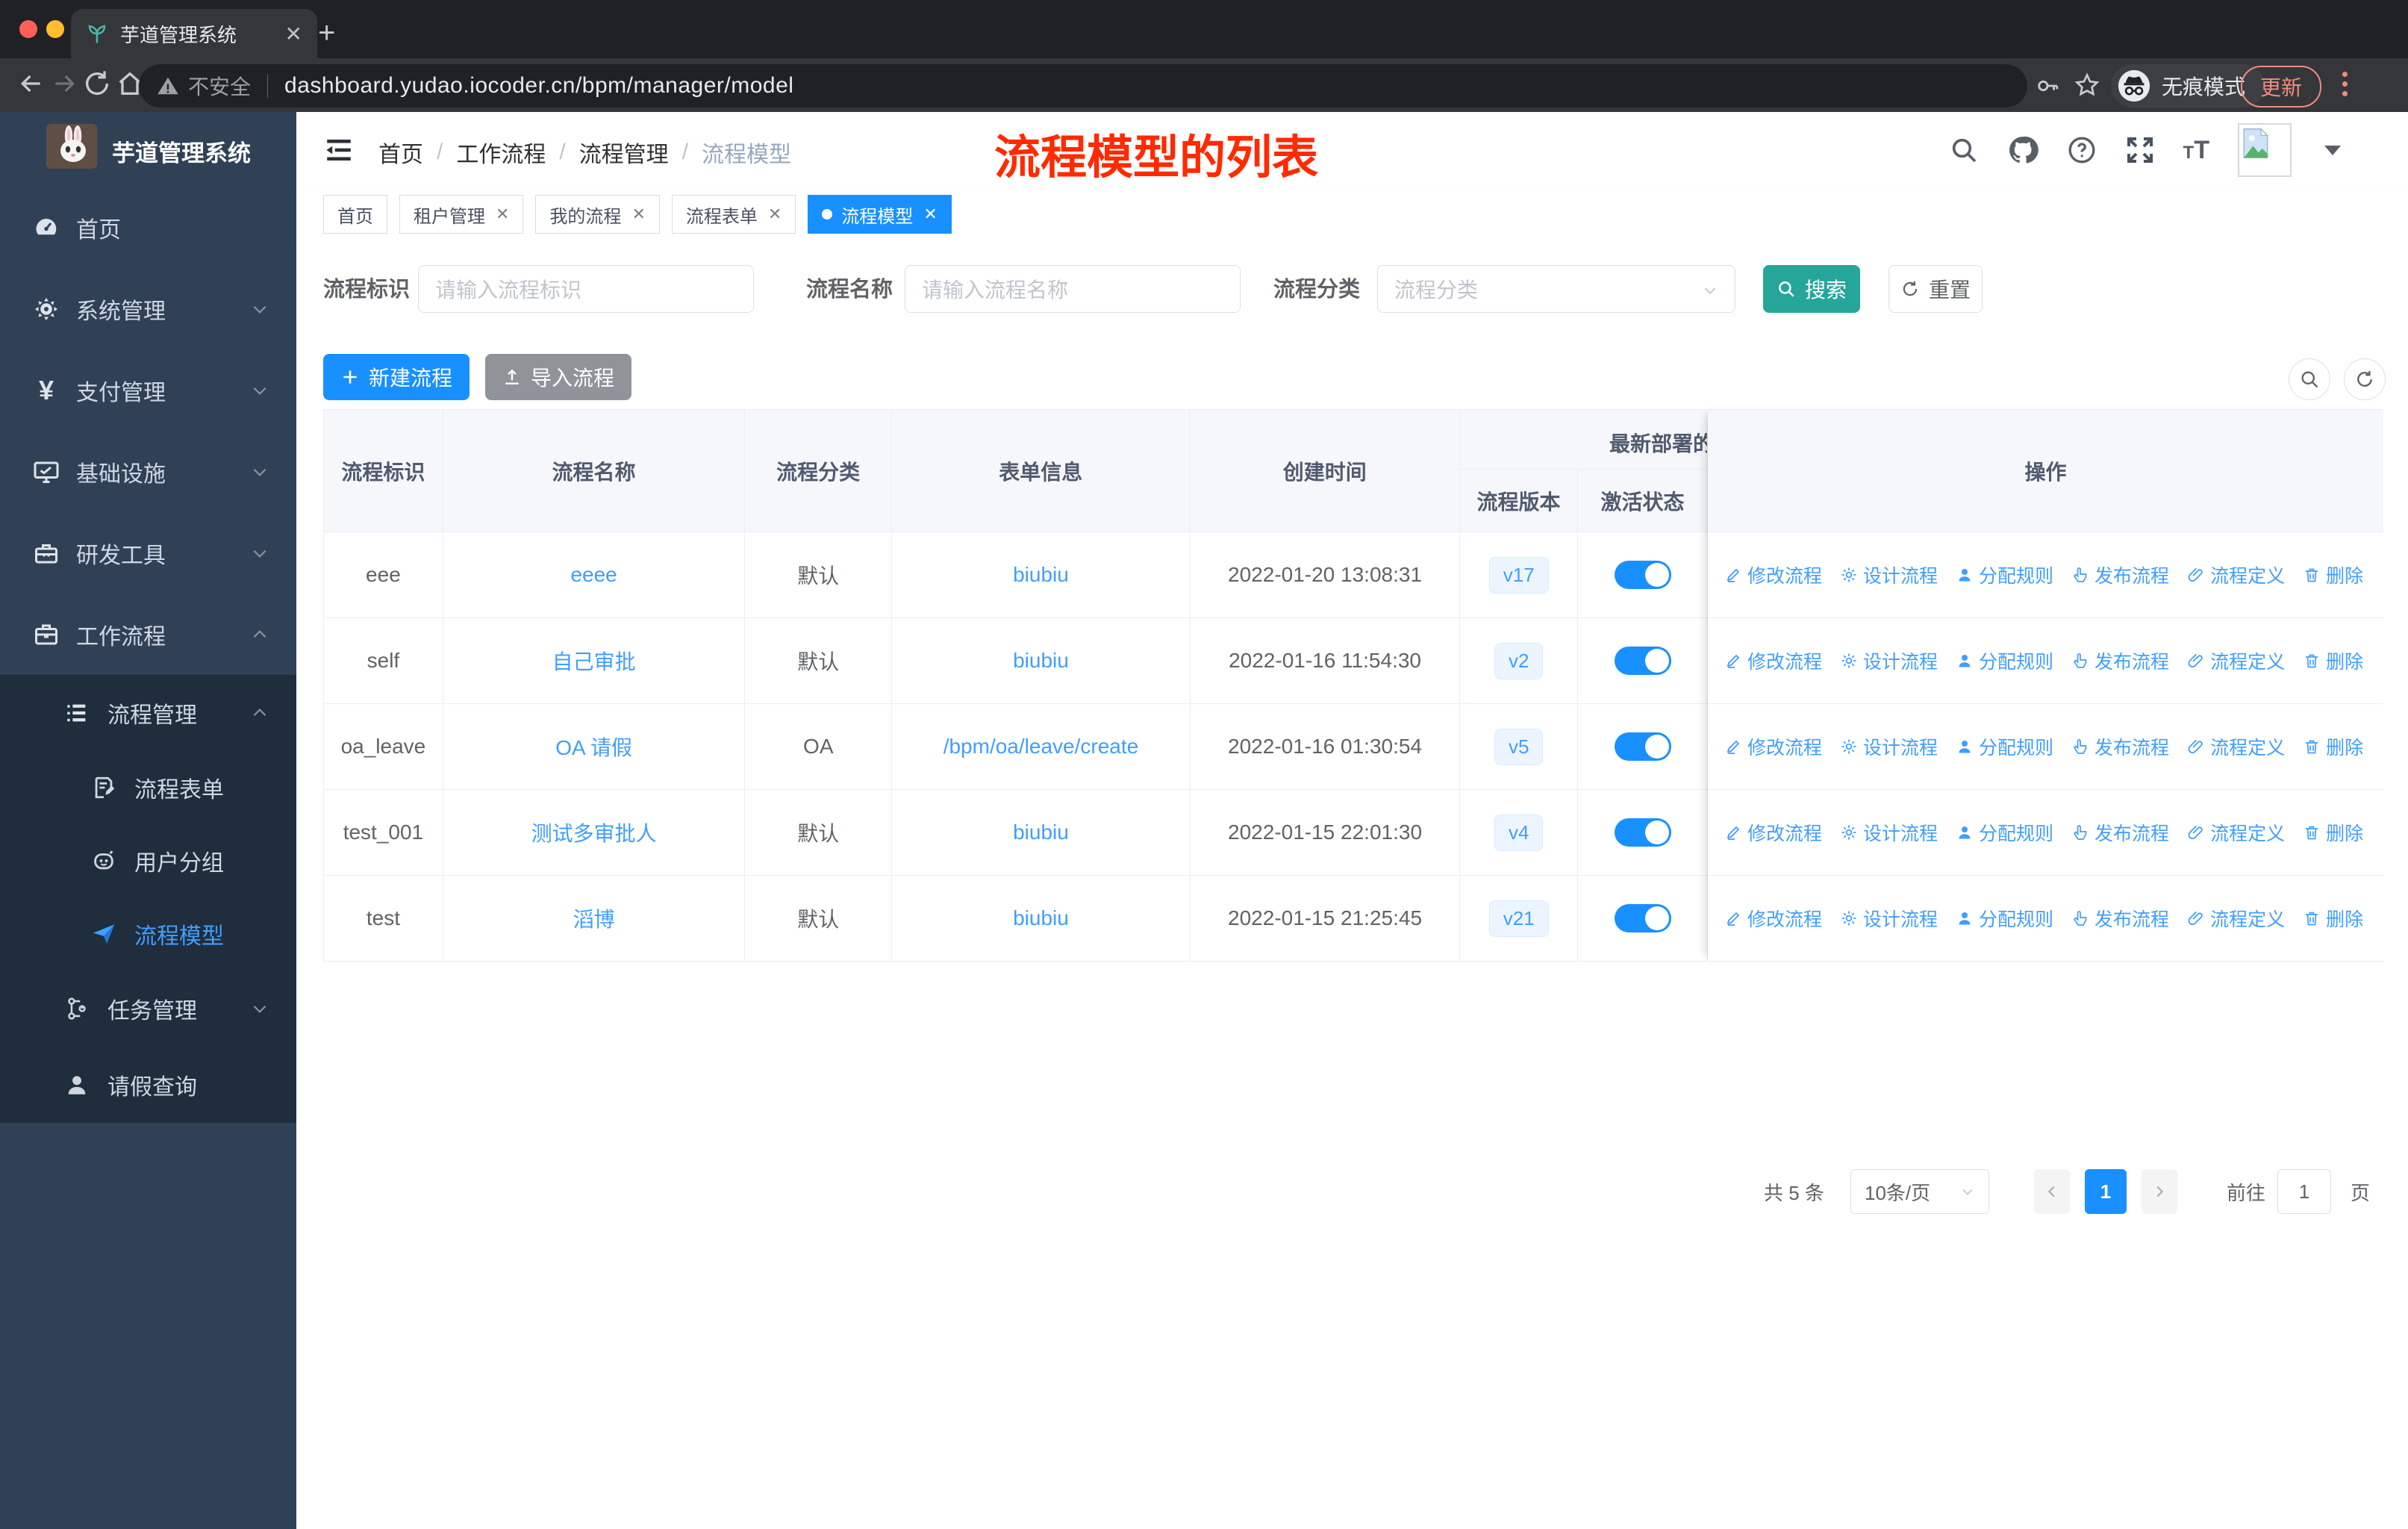 The height and width of the screenshot is (1529, 2408). I want to click on create-process-button: 新建流程, so click(396, 377).